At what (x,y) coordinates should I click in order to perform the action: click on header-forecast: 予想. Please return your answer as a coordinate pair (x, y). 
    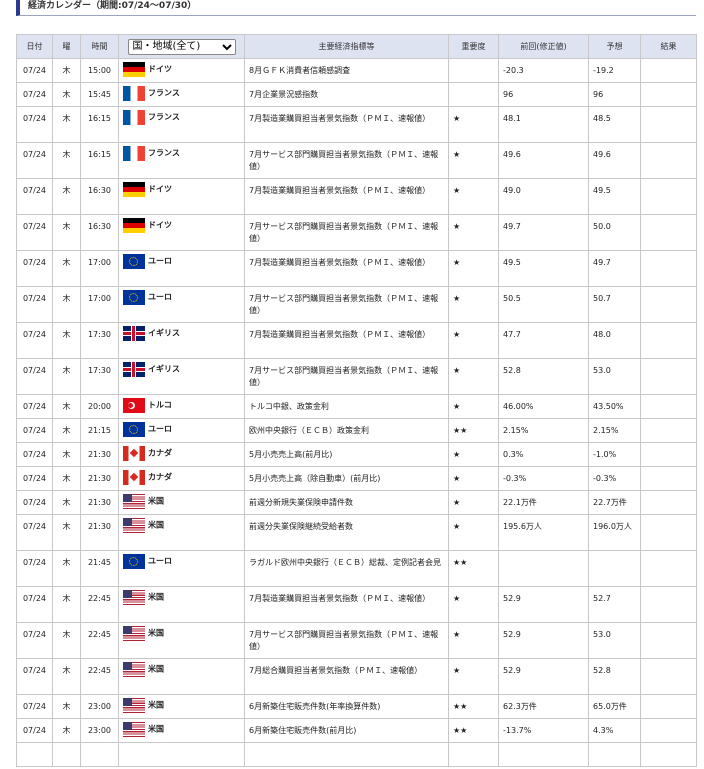
    Looking at the image, I should click on (614, 46).